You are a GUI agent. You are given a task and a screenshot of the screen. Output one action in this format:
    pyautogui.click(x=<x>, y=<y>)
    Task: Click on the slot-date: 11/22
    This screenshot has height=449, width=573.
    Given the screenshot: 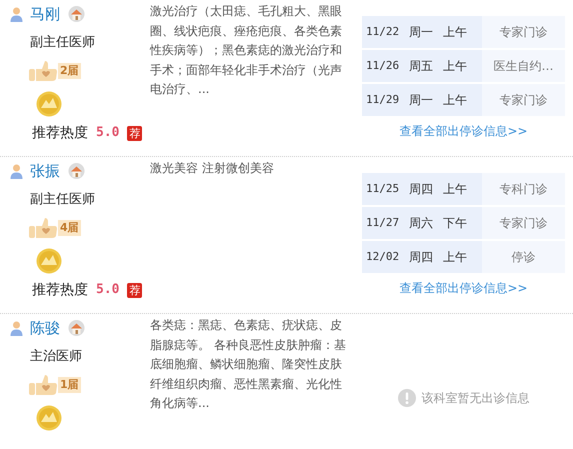 What is the action you would take?
    pyautogui.click(x=383, y=32)
    